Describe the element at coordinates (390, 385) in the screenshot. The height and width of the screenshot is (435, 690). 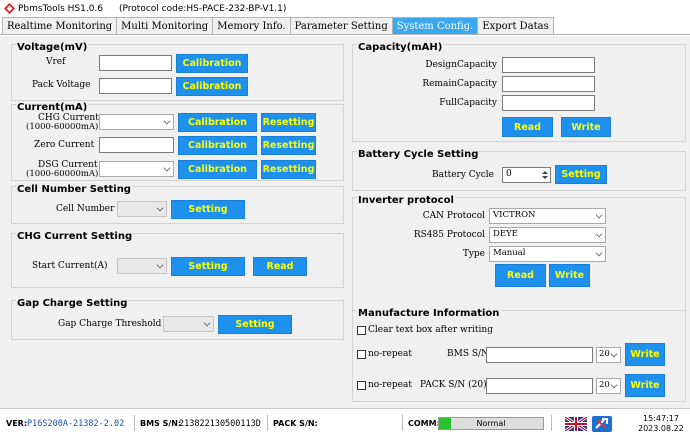
I see `pack-no-repeat-label: no-repeat` at that location.